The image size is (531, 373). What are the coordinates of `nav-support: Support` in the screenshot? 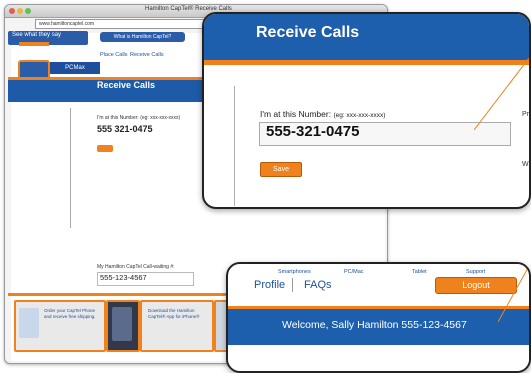 It's located at (475, 272).